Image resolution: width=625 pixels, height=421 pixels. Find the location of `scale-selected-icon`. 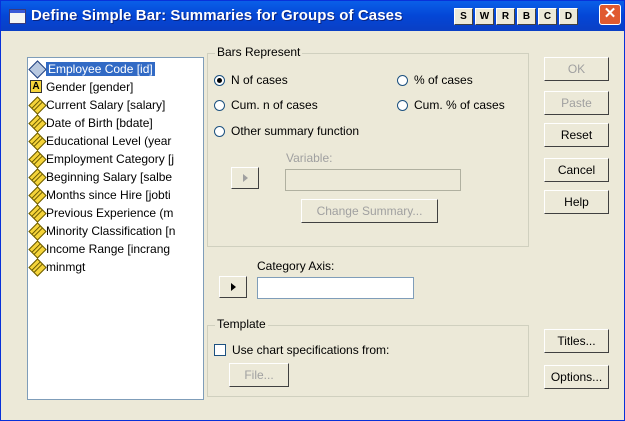

scale-selected-icon is located at coordinates (37, 69).